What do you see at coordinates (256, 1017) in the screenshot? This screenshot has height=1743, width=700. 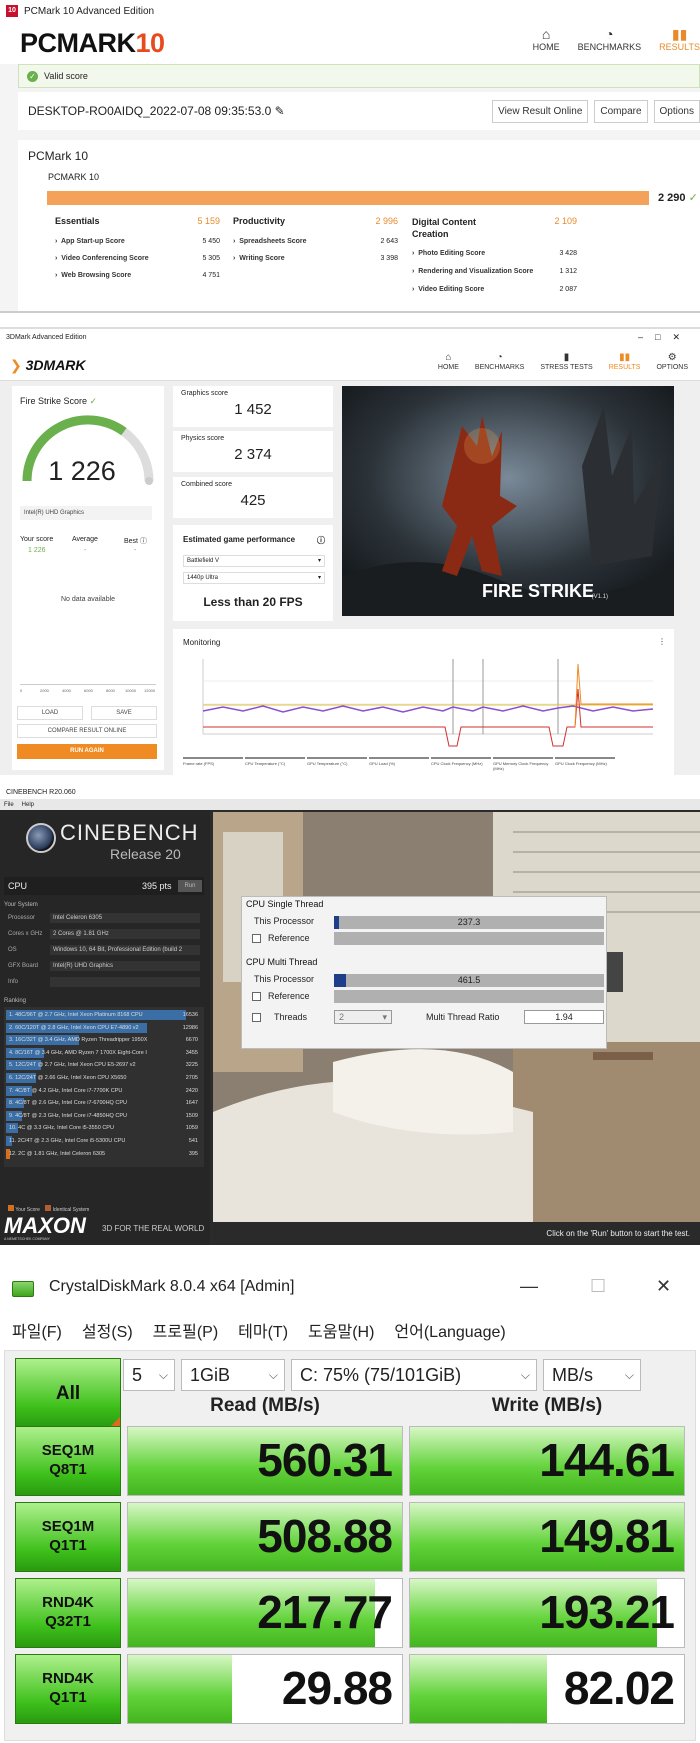 I see `threads-checkbox` at bounding box center [256, 1017].